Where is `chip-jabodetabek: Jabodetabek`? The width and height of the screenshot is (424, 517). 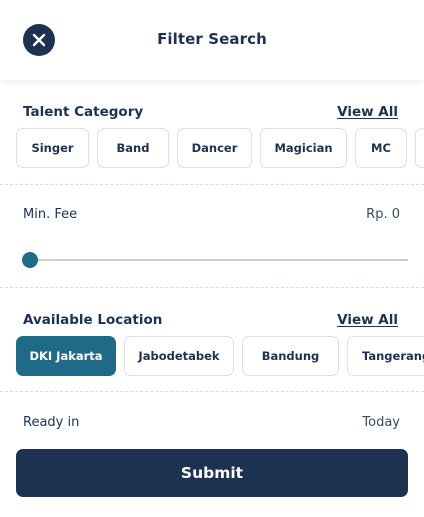
chip-jabodetabek: Jabodetabek is located at coordinates (179, 356).